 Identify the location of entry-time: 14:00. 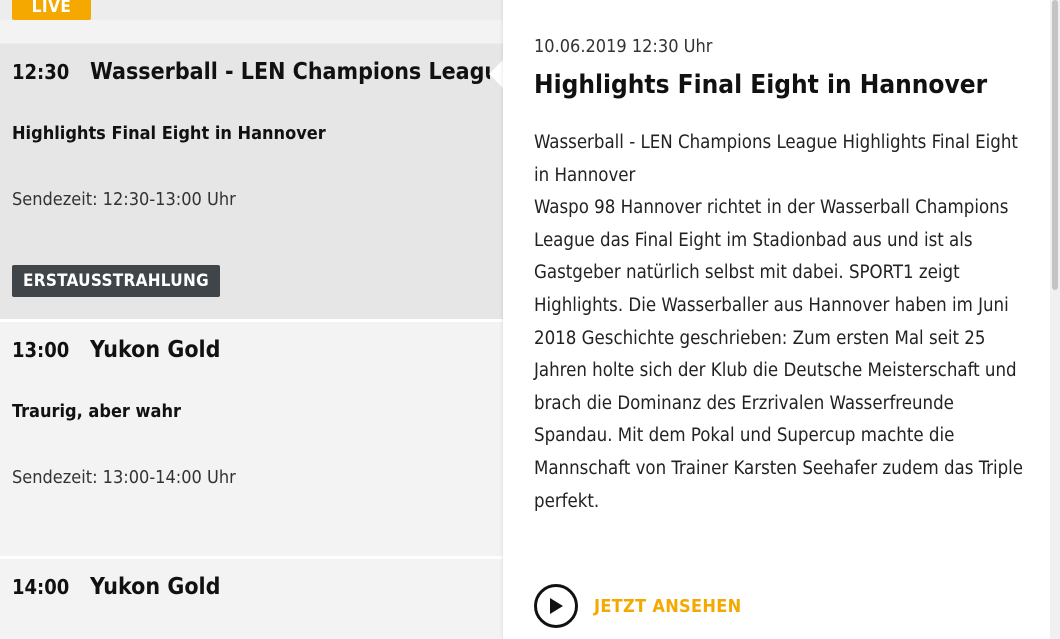
(41, 587).